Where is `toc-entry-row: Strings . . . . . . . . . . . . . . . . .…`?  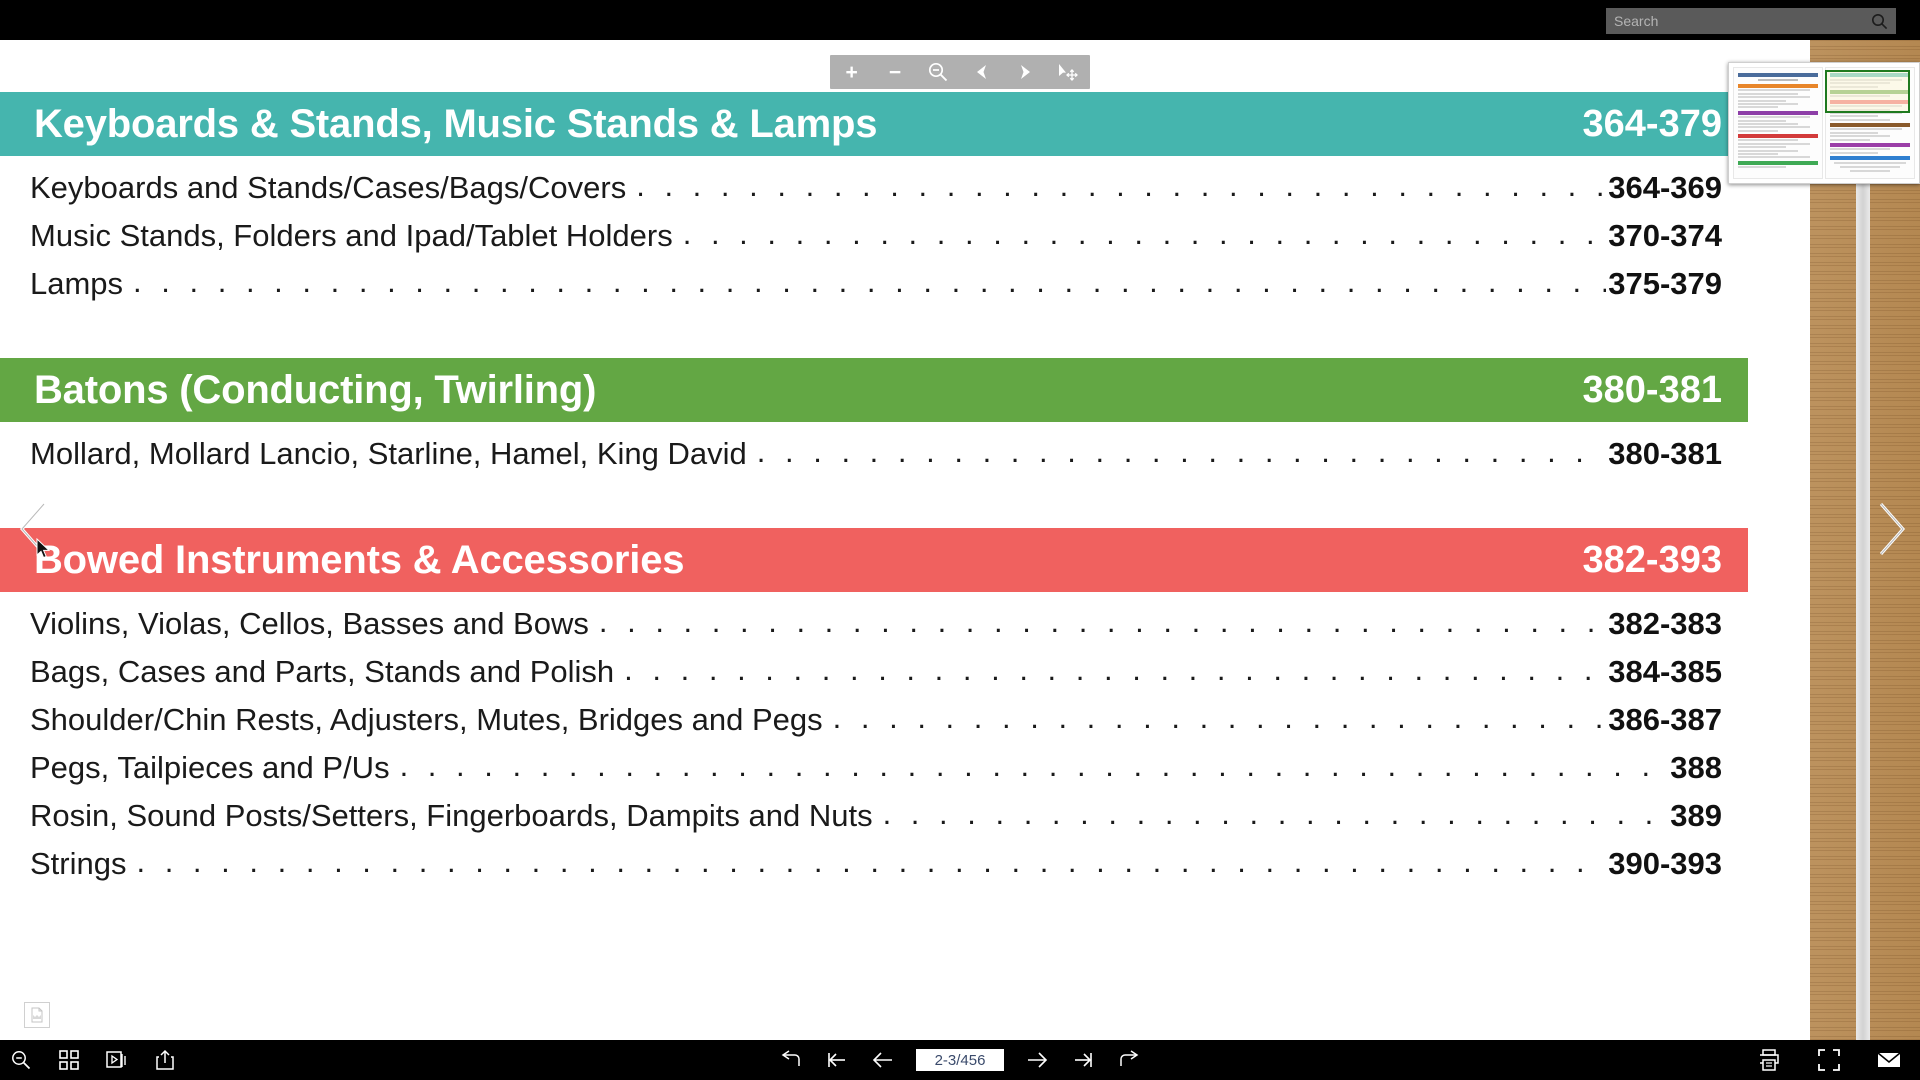
toc-entry-row: Strings . . . . . . . . . . . . . . . . .… is located at coordinates (874, 869).